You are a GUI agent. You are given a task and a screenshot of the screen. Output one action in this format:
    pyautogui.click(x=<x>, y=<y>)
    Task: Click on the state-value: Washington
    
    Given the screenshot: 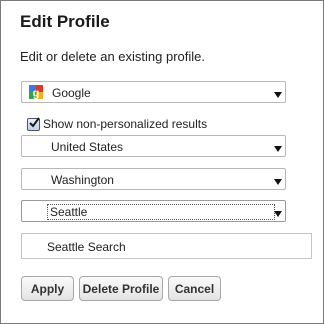 What is the action you would take?
    pyautogui.click(x=82, y=180)
    